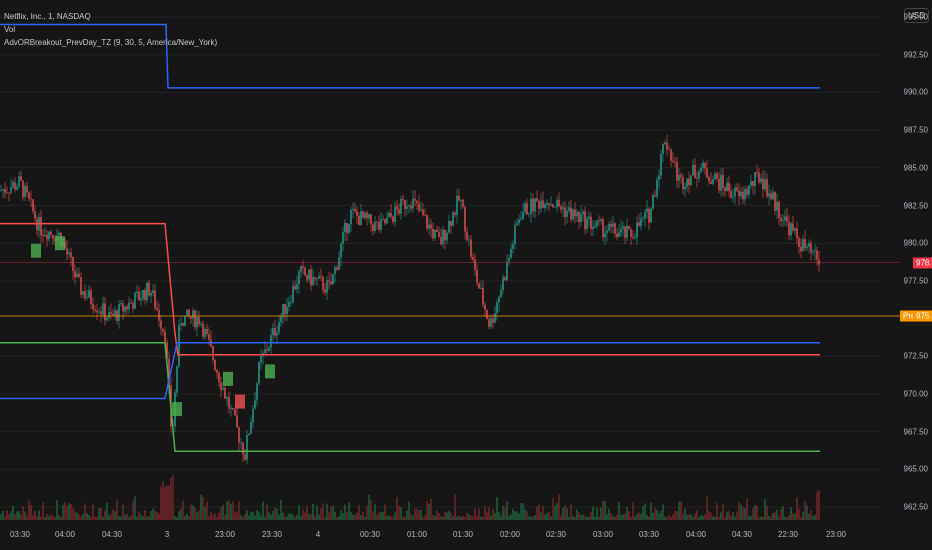 Image resolution: width=932 pixels, height=550 pixels. What do you see at coordinates (915, 394) in the screenshot?
I see `price-tick: 970.00` at bounding box center [915, 394].